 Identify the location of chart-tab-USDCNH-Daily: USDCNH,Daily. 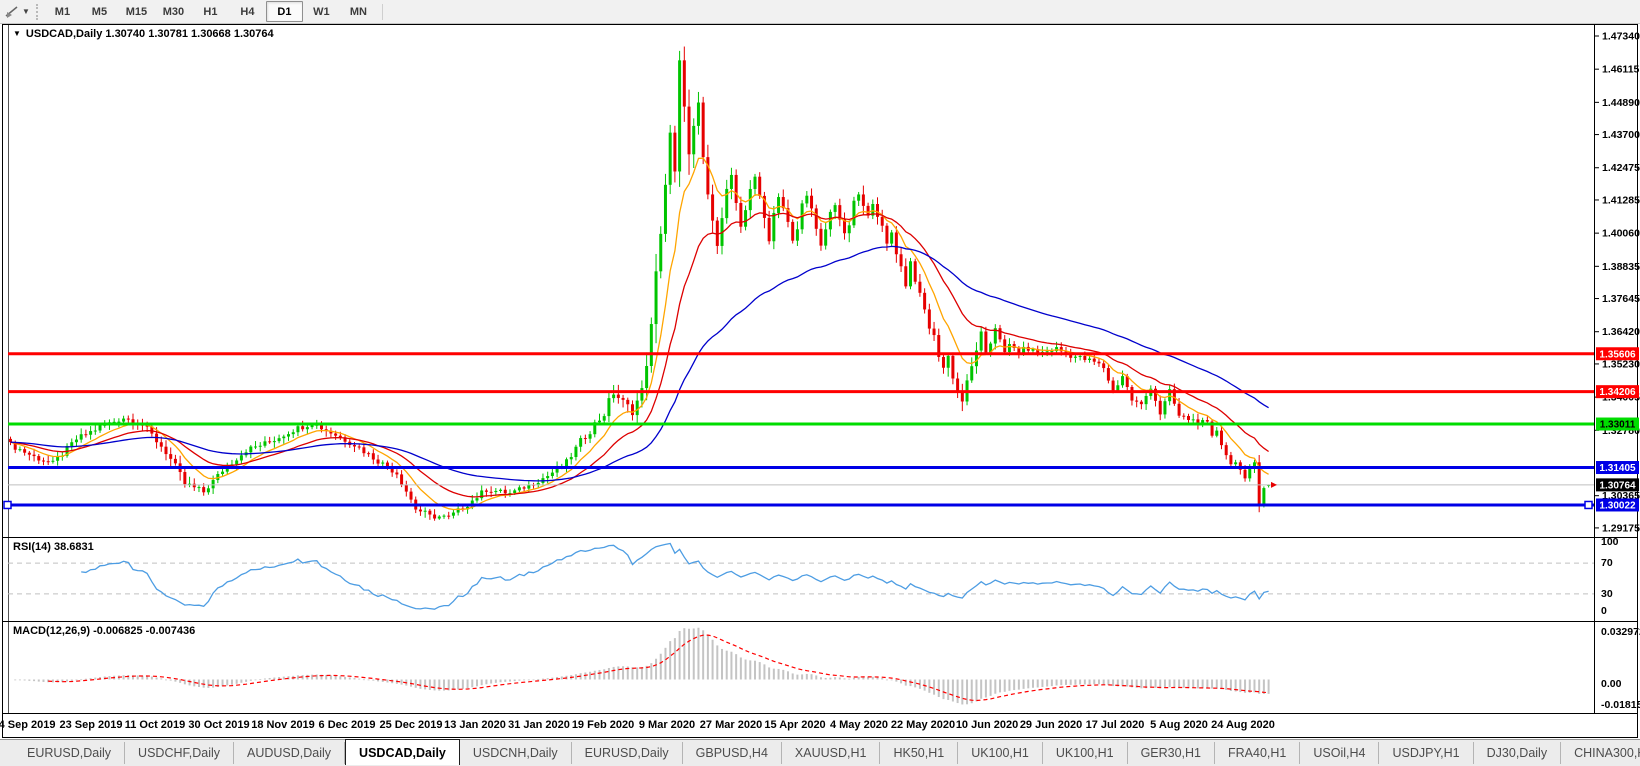
(516, 753).